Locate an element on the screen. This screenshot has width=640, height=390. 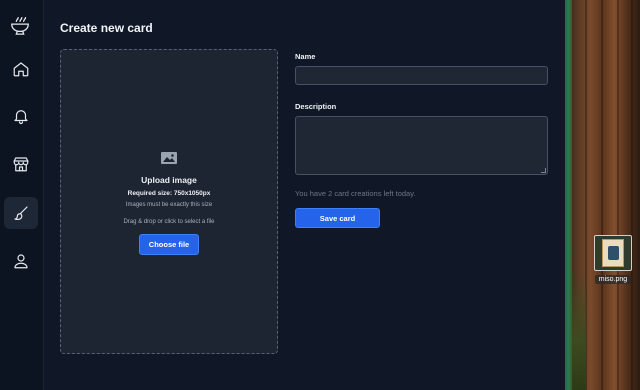
description-textarea is located at coordinates (421, 145).